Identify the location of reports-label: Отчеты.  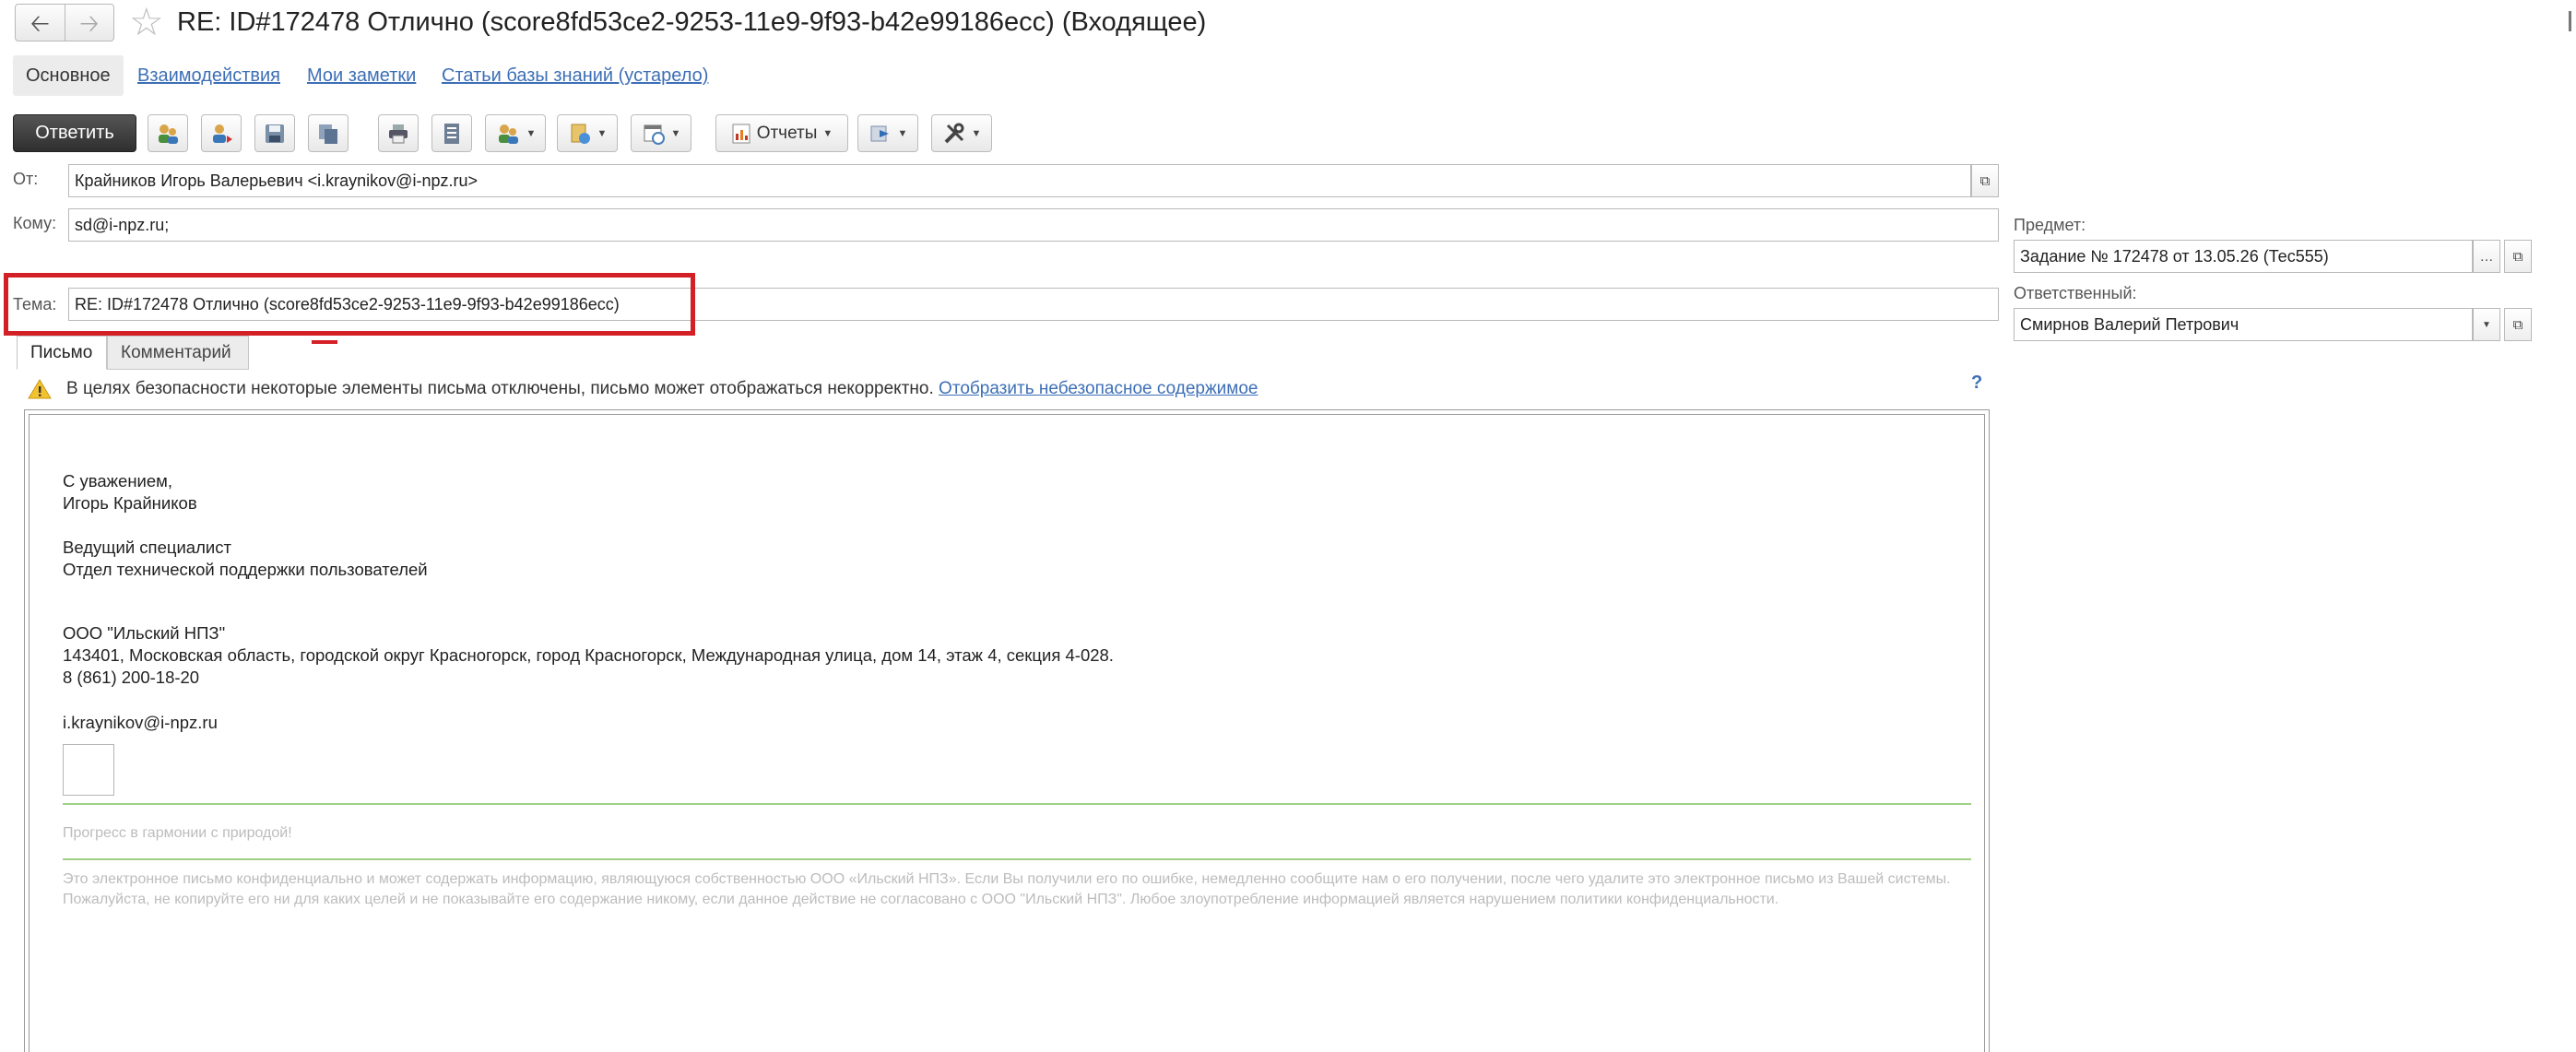
(787, 133).